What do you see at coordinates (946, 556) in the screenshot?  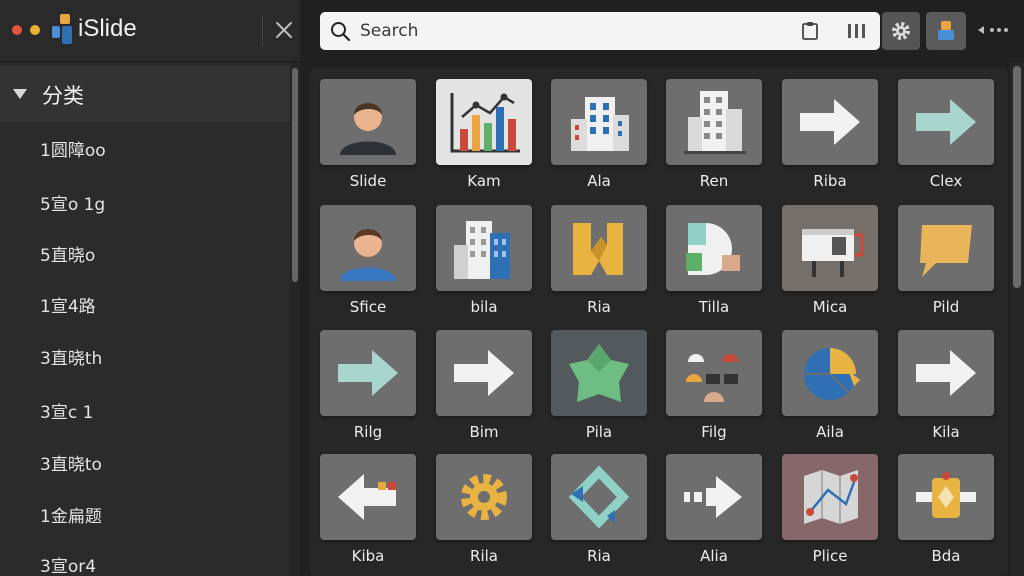 I see `tile-label: Bda` at bounding box center [946, 556].